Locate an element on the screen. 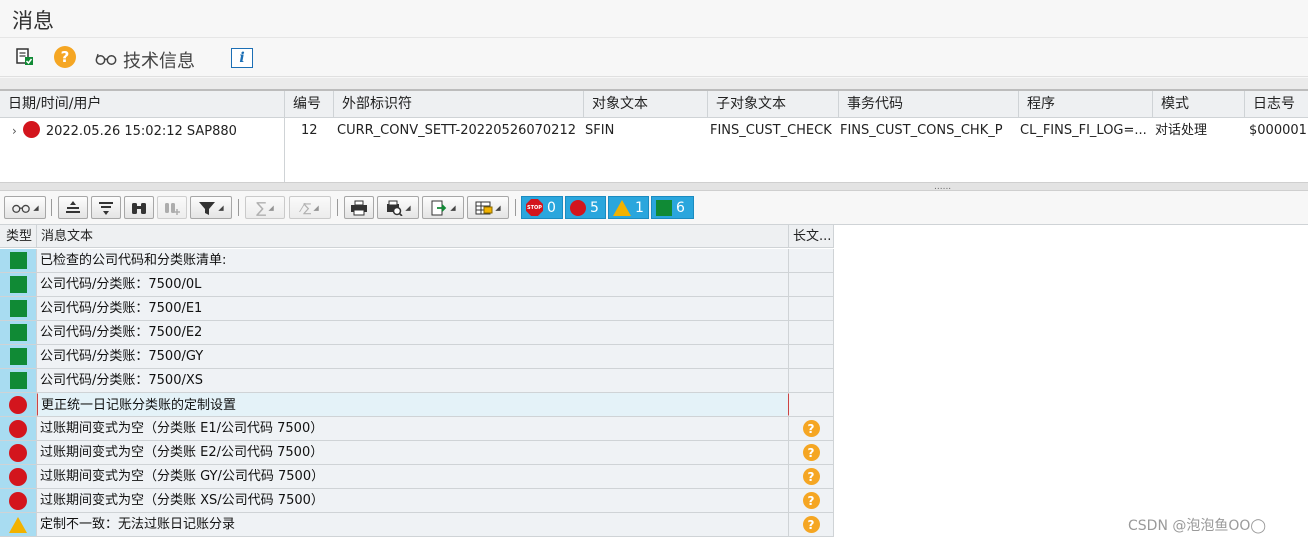  warning-icon is located at coordinates (18, 524).